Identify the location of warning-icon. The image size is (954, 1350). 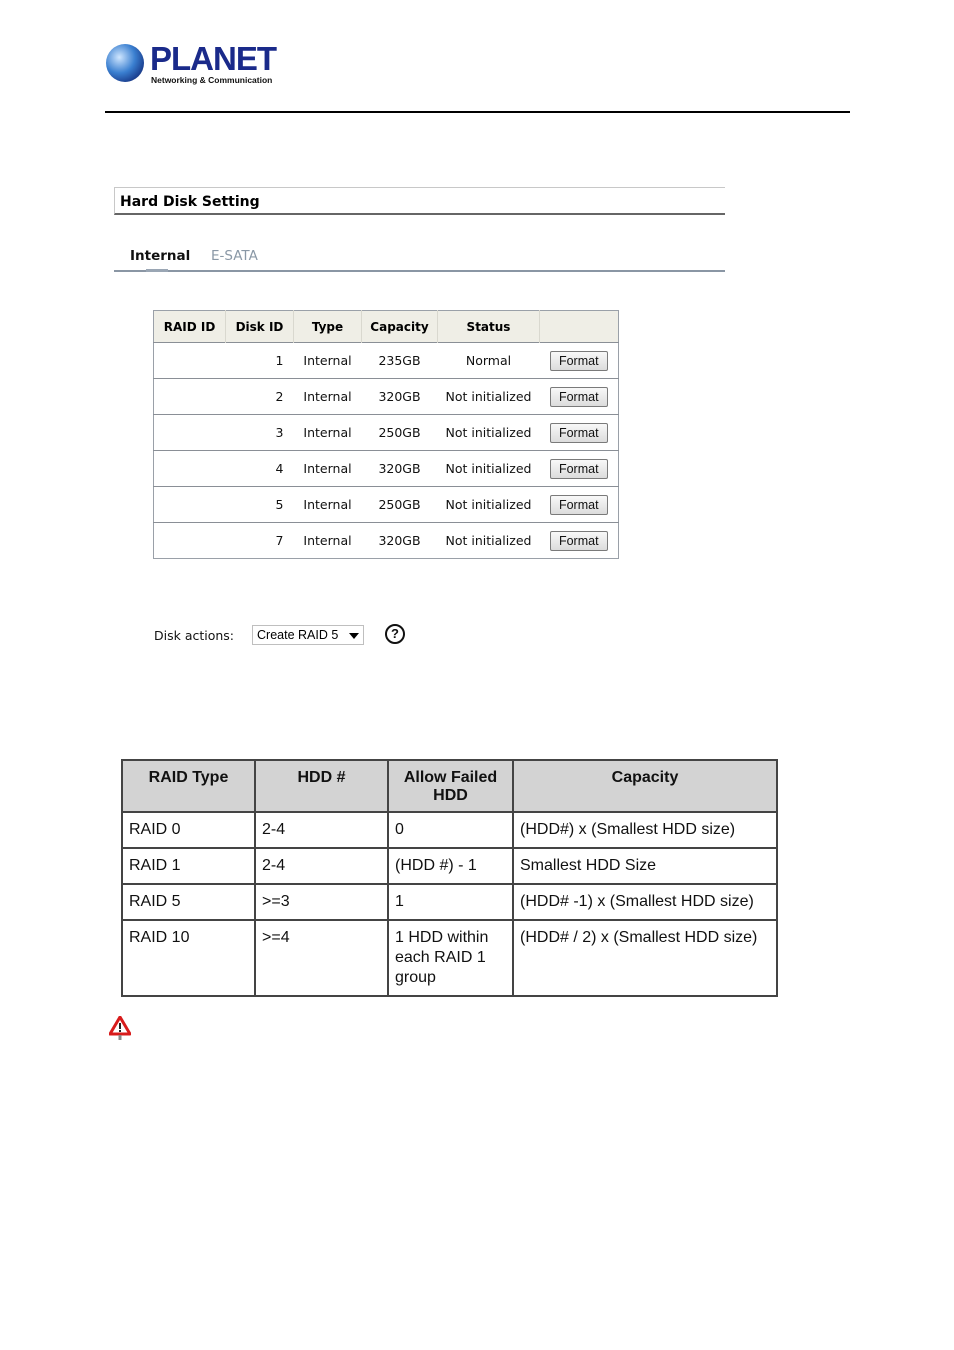
(120, 1028).